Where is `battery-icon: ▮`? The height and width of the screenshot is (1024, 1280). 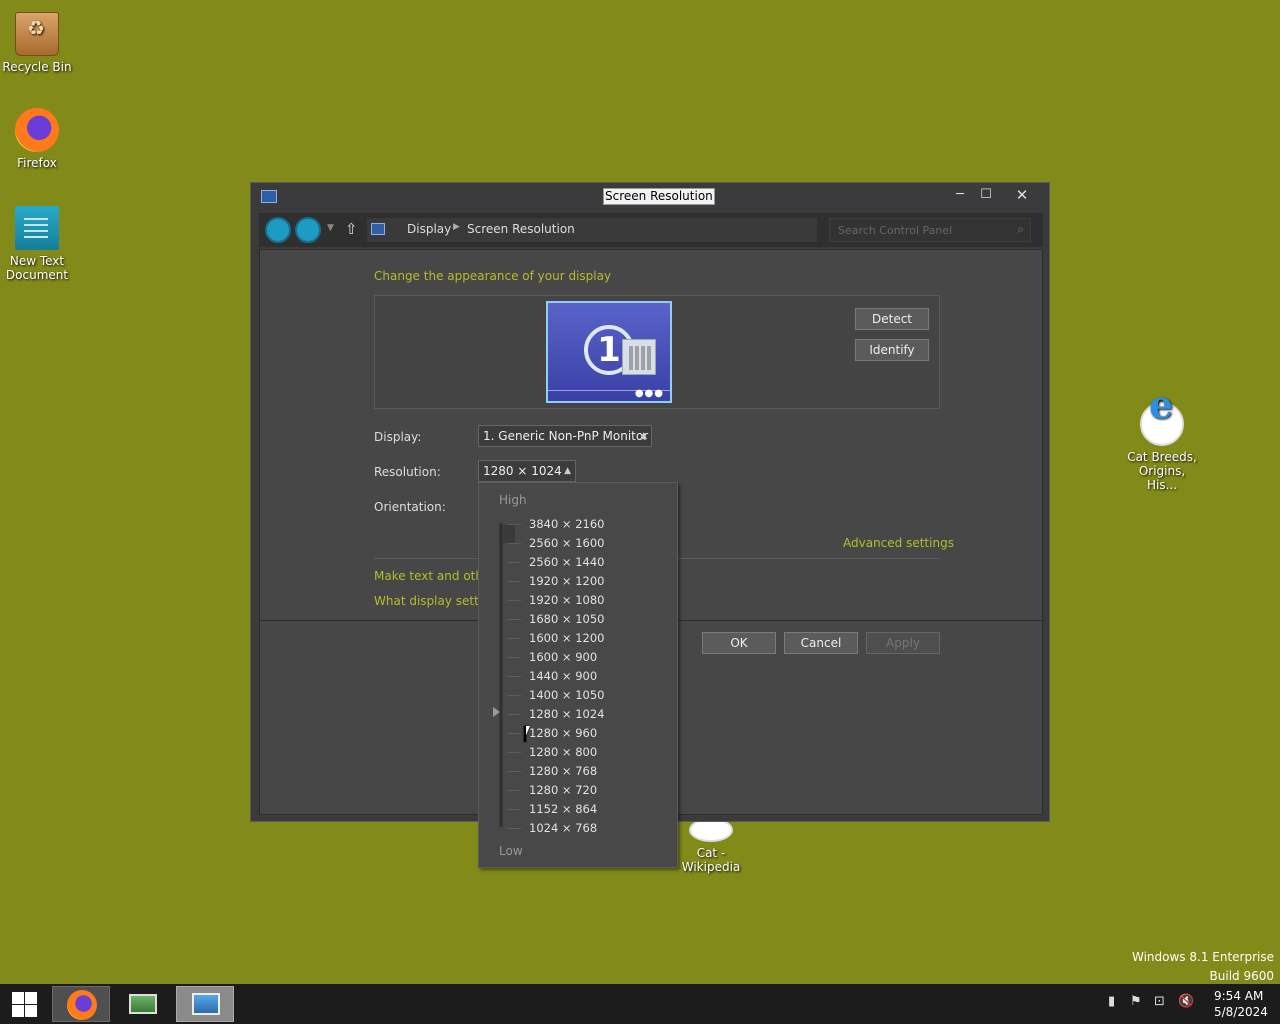
battery-icon: ▮ is located at coordinates (1111, 1001).